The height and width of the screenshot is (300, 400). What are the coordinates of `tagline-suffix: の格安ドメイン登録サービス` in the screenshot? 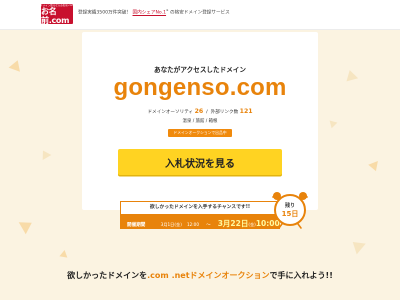 It's located at (200, 13).